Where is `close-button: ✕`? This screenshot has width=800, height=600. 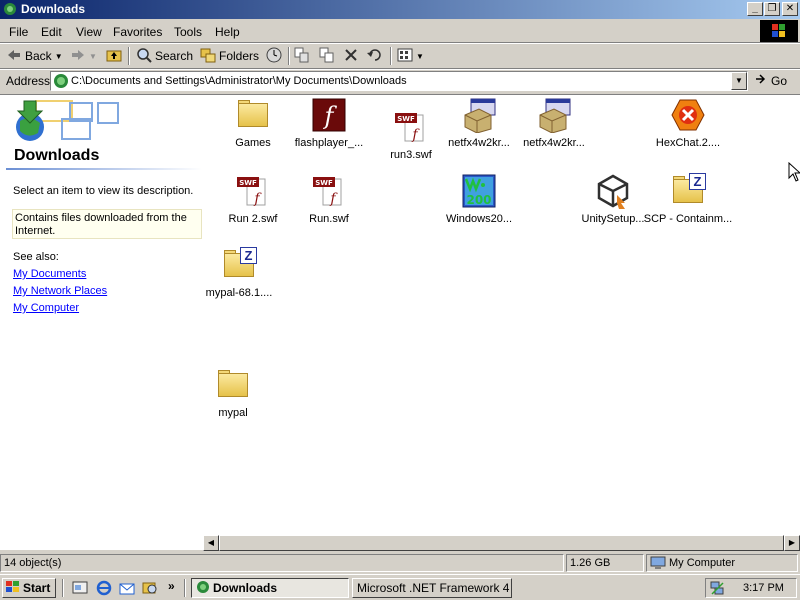
close-button: ✕ is located at coordinates (790, 9).